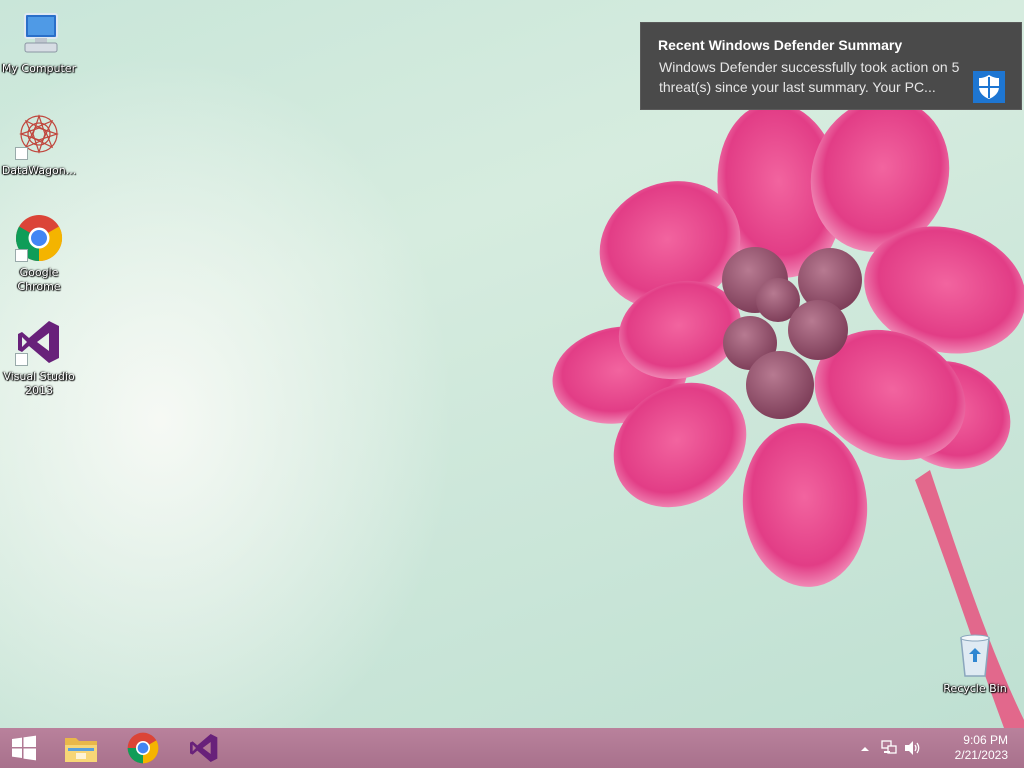  I want to click on taskbar-file-explorer-button, so click(81, 748).